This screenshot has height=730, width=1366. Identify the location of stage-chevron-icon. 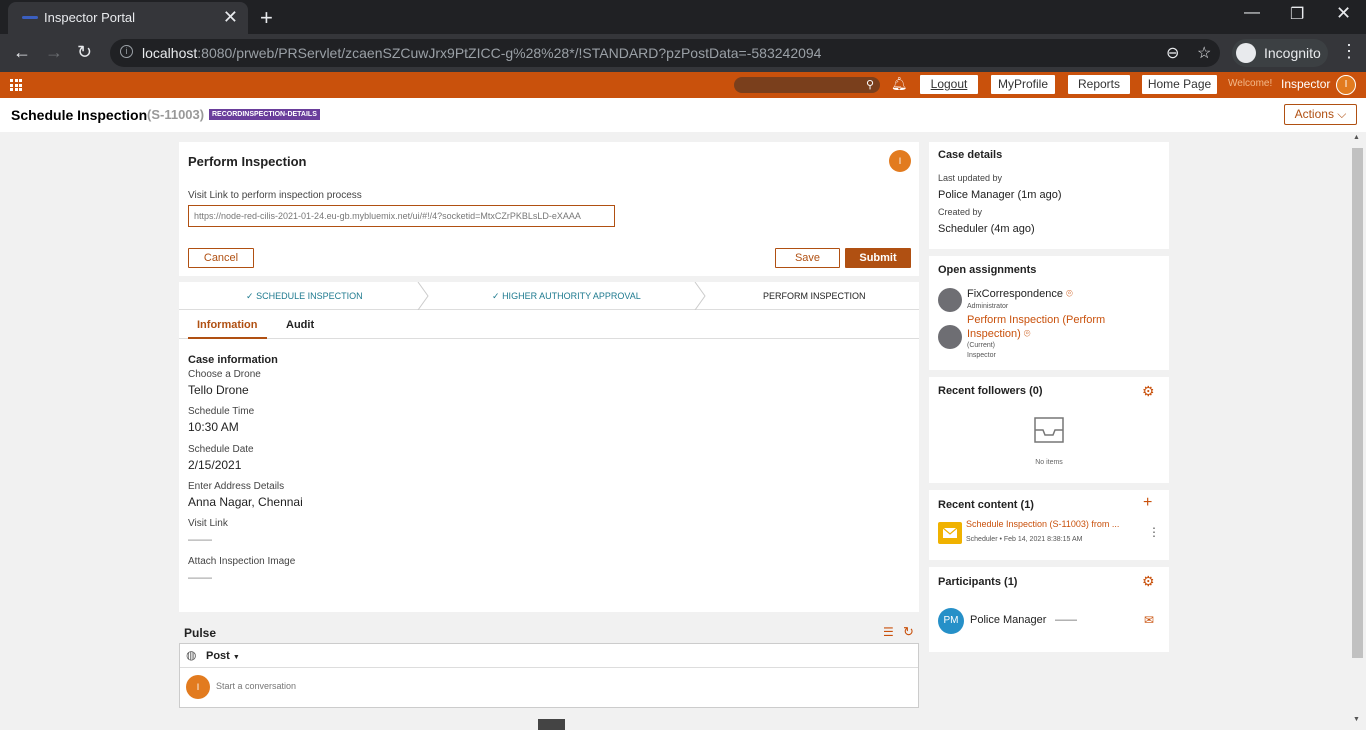
(423, 296).